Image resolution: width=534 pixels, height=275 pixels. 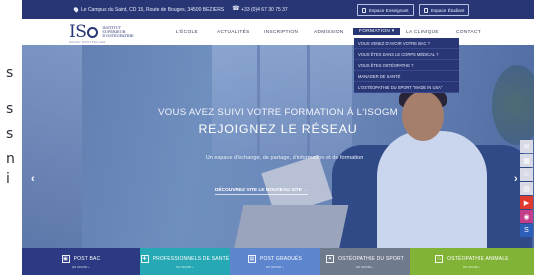 What do you see at coordinates (187, 32) in the screenshot?
I see `nav-item-ecole: L'ÉCOLE` at bounding box center [187, 32].